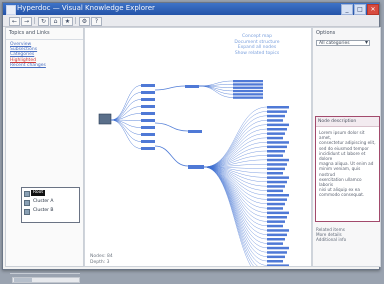 Image resolution: width=384 pixels, height=284 pixels. Describe the element at coordinates (44, 34) in the screenshot. I see `left-panel-header: Topics and Links` at that location.